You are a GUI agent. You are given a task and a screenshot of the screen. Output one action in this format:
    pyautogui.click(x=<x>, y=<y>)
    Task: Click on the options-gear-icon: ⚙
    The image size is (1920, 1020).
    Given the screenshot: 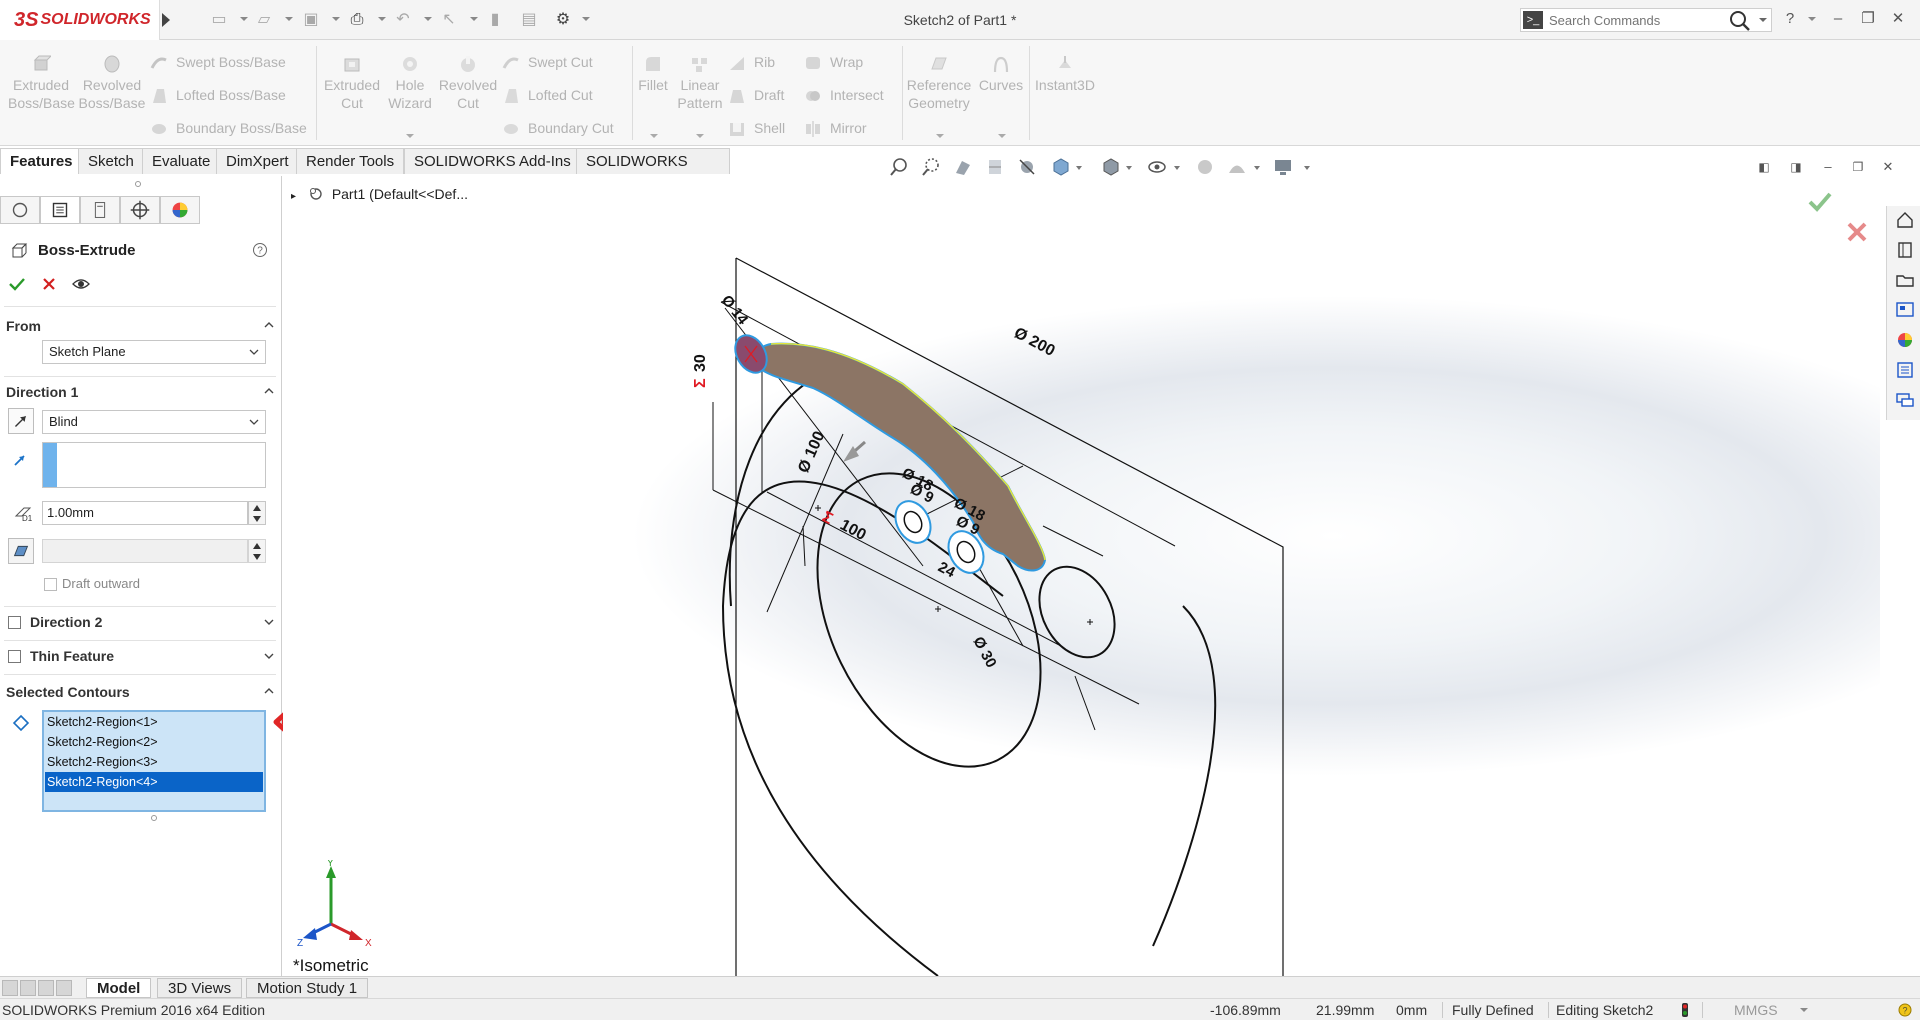 What is the action you would take?
    pyautogui.click(x=563, y=20)
    